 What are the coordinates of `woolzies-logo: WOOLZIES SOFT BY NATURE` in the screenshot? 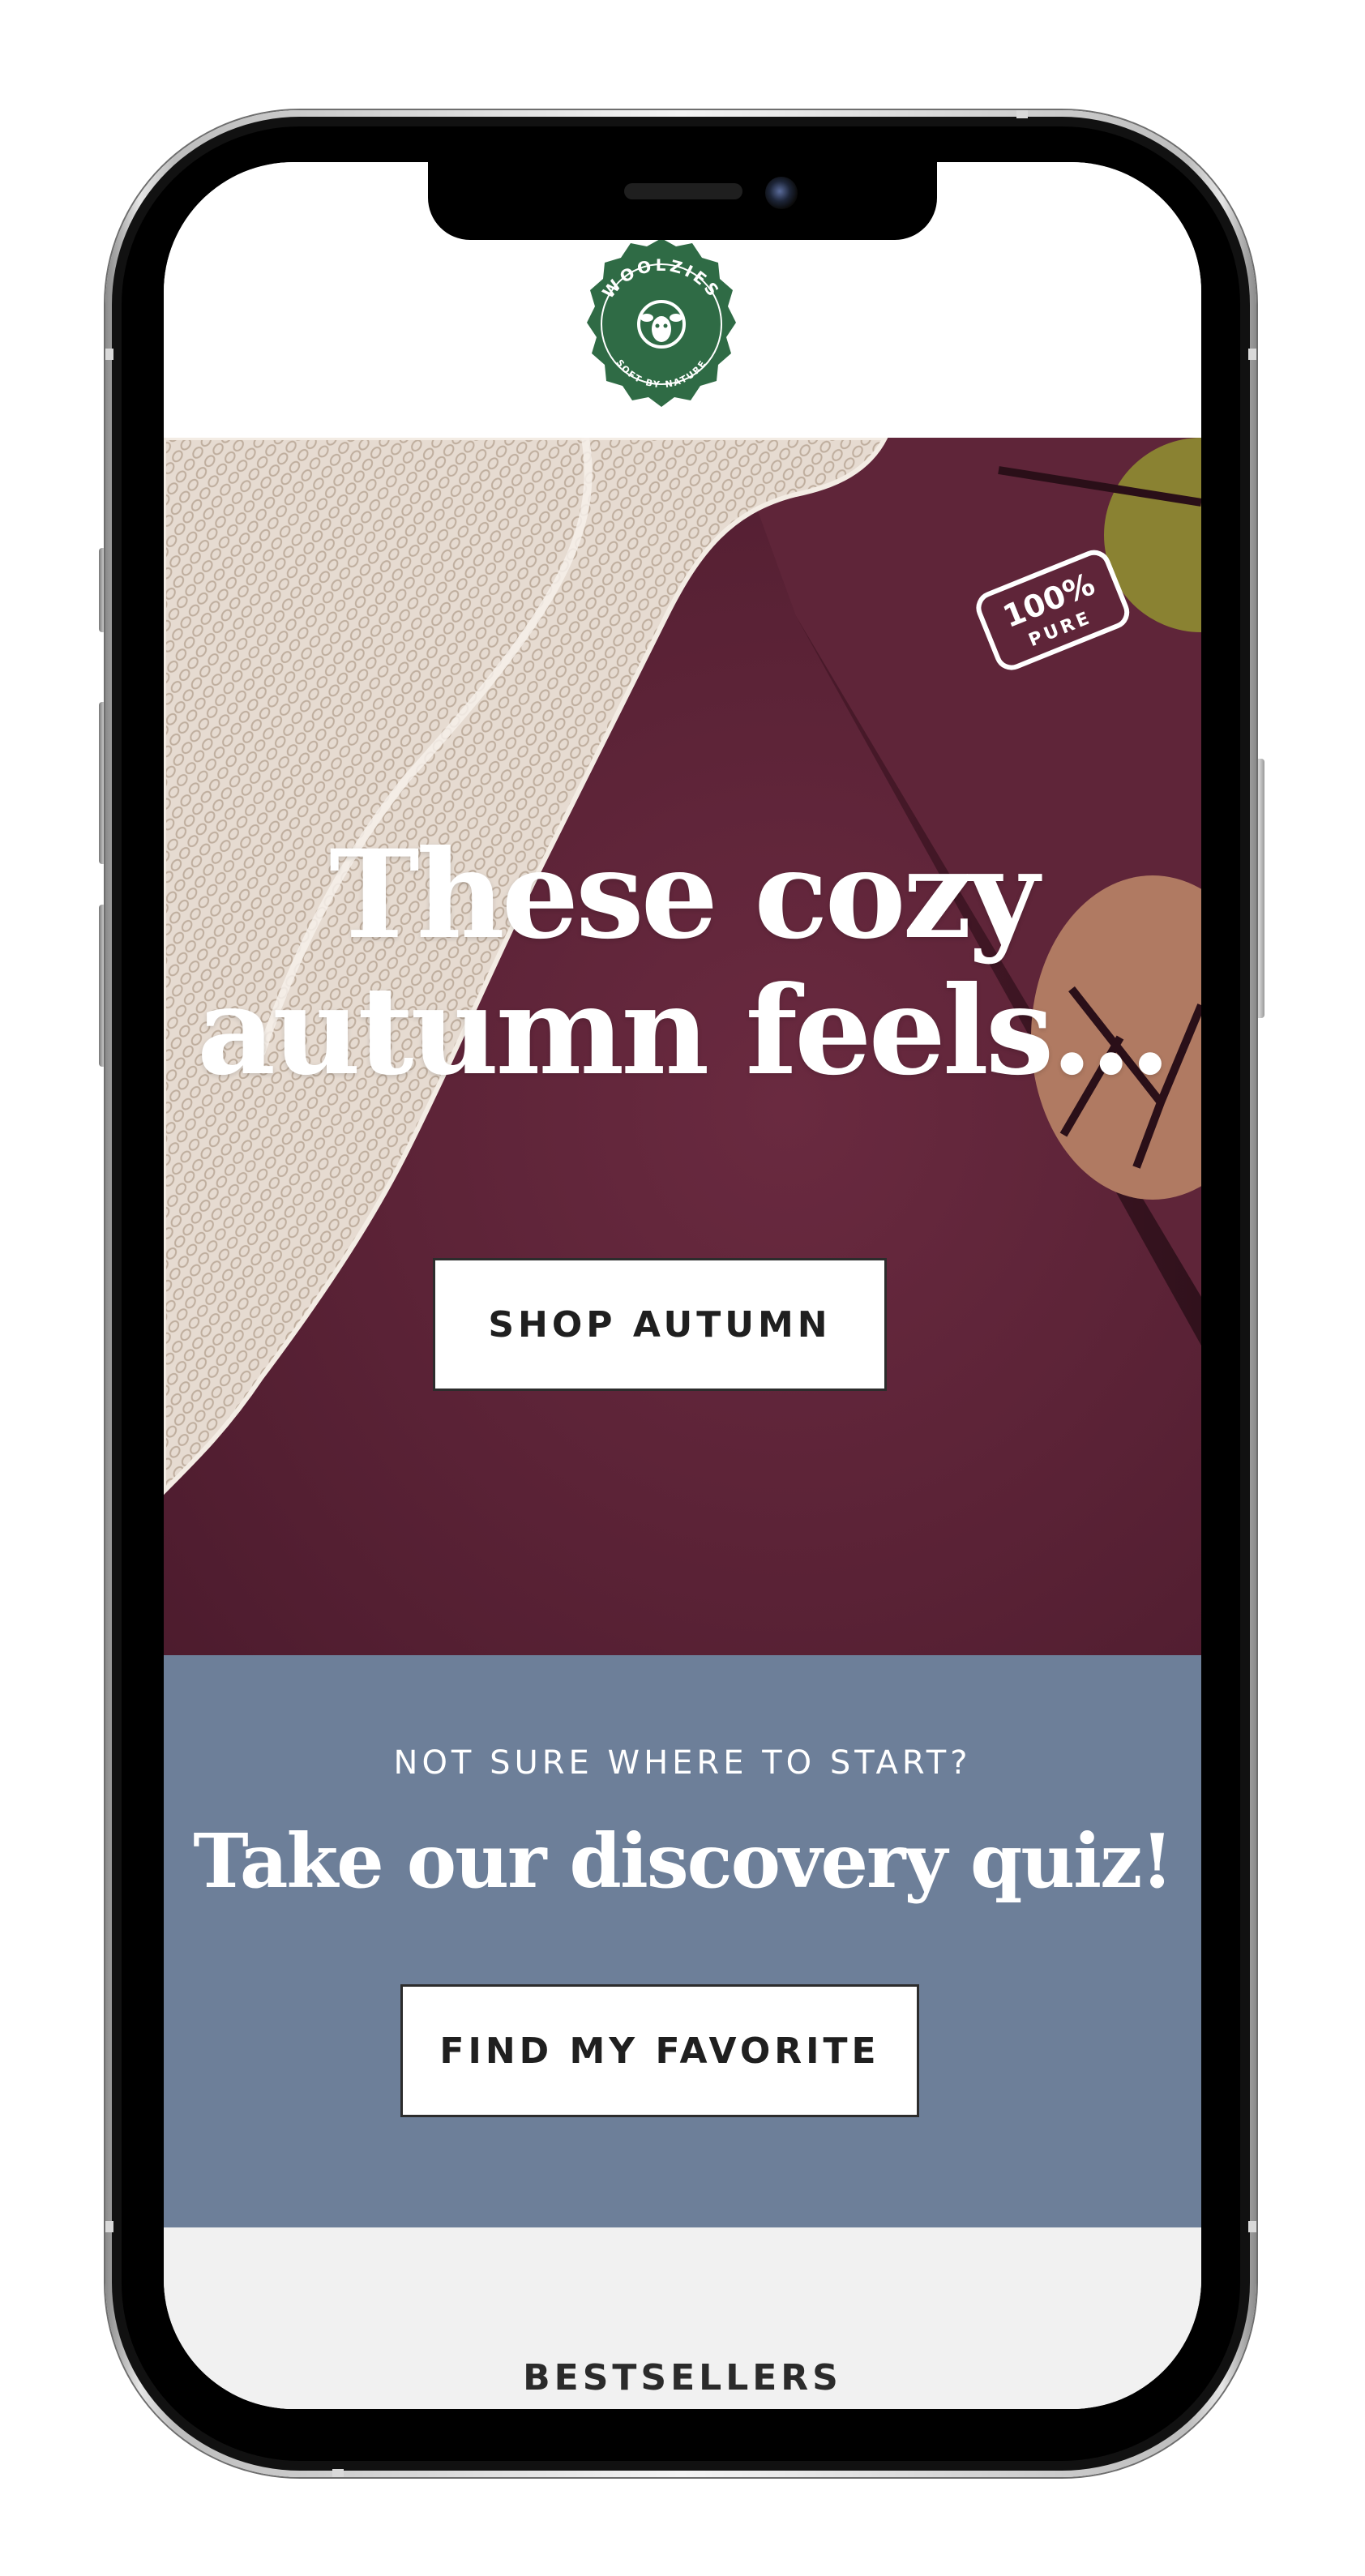 It's located at (661, 329).